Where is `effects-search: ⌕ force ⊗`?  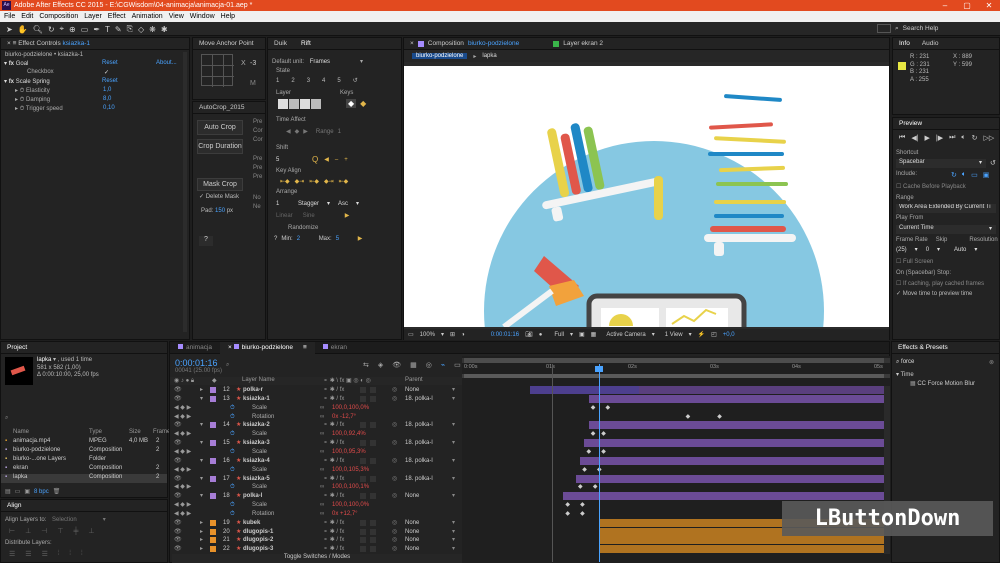
effects-search: ⌕ force ⊗ is located at coordinates (946, 363).